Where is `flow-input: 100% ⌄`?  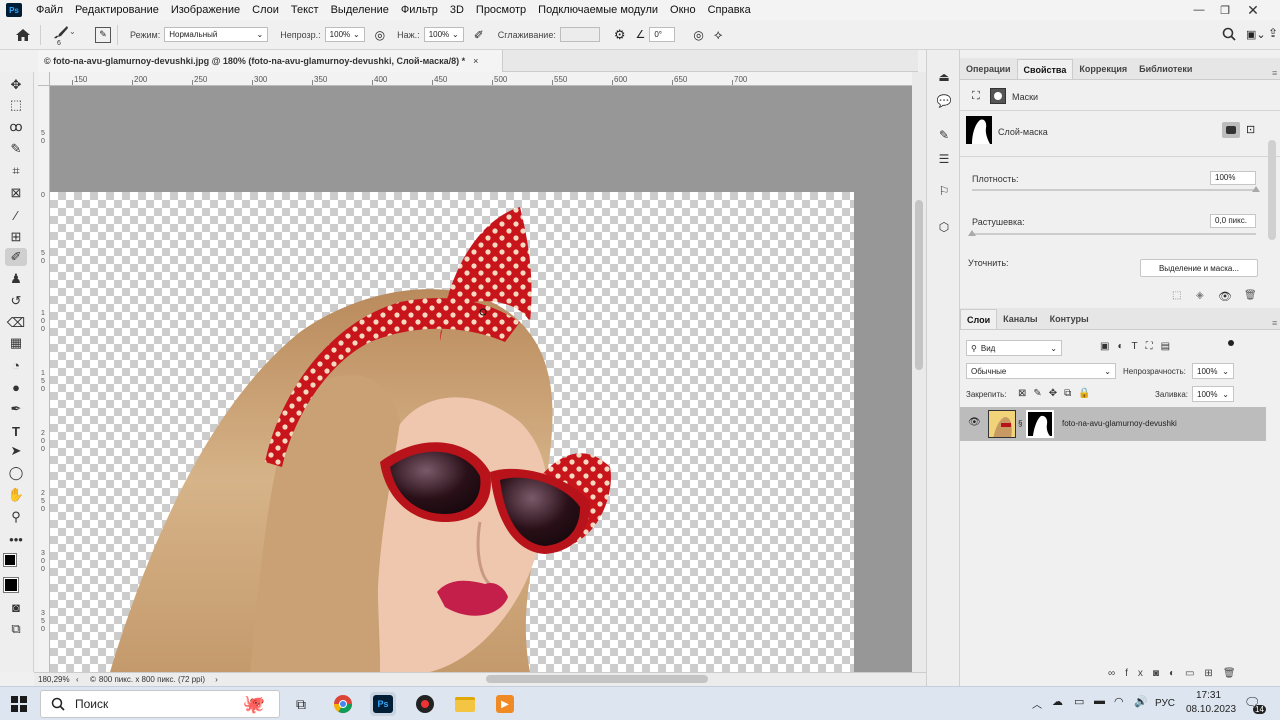
flow-input: 100% ⌄ is located at coordinates (443, 34).